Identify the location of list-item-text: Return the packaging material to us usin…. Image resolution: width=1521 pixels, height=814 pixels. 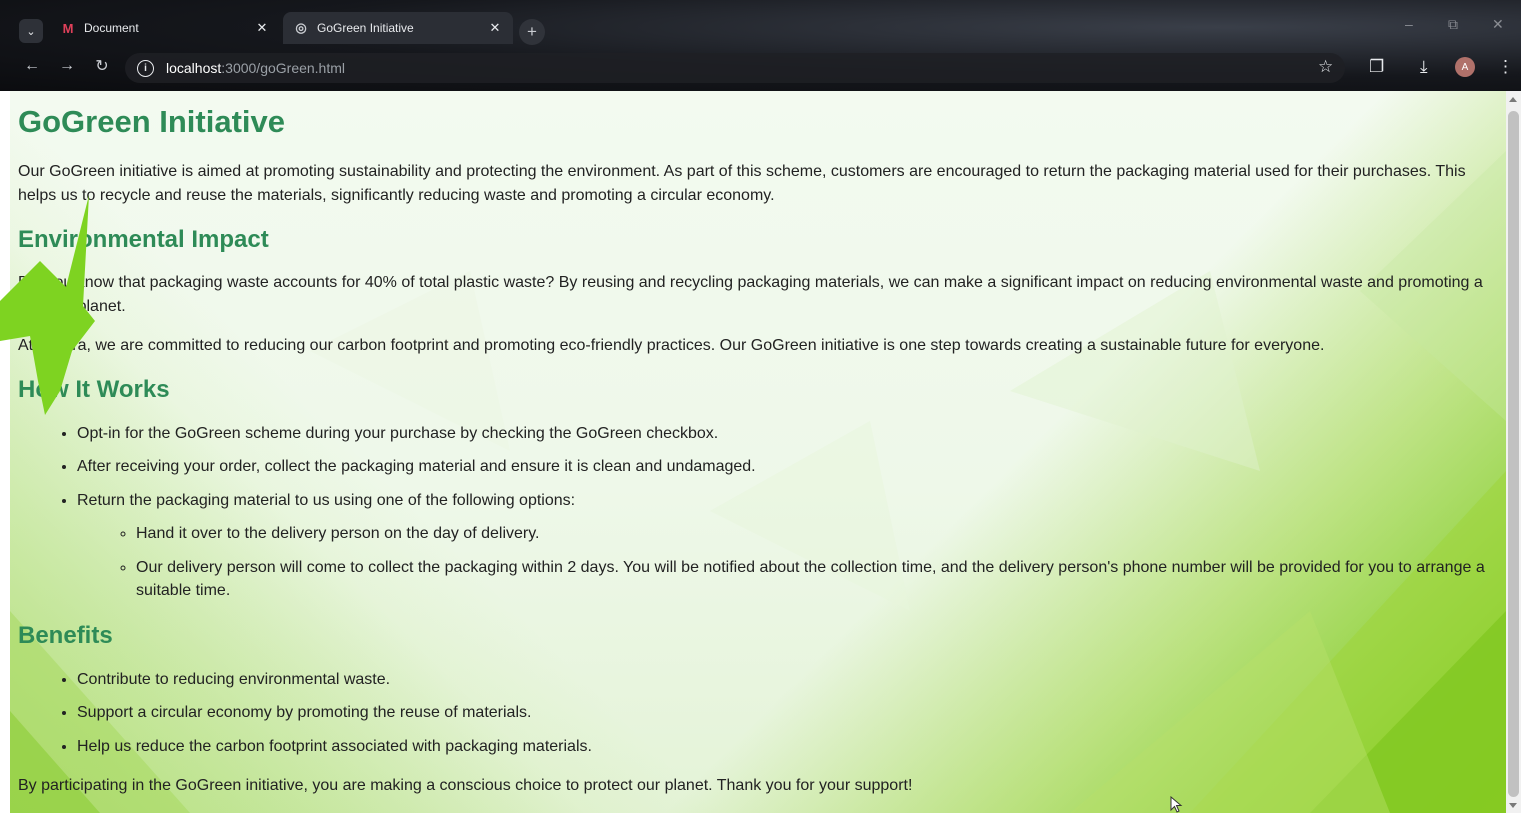
(326, 500).